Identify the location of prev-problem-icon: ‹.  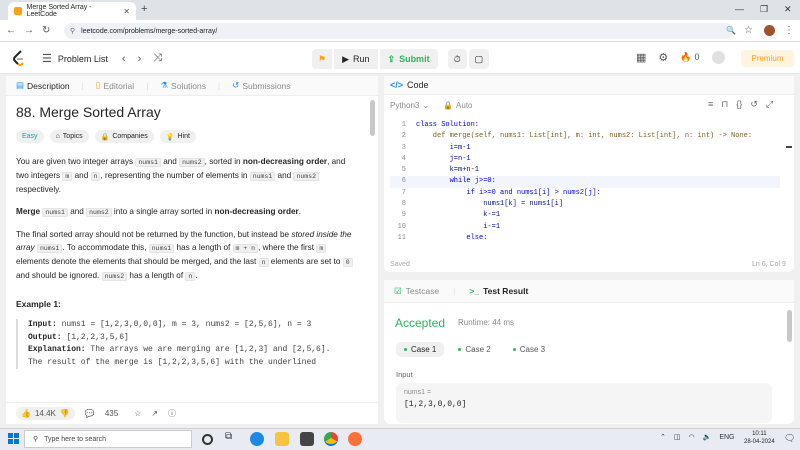
(124, 59).